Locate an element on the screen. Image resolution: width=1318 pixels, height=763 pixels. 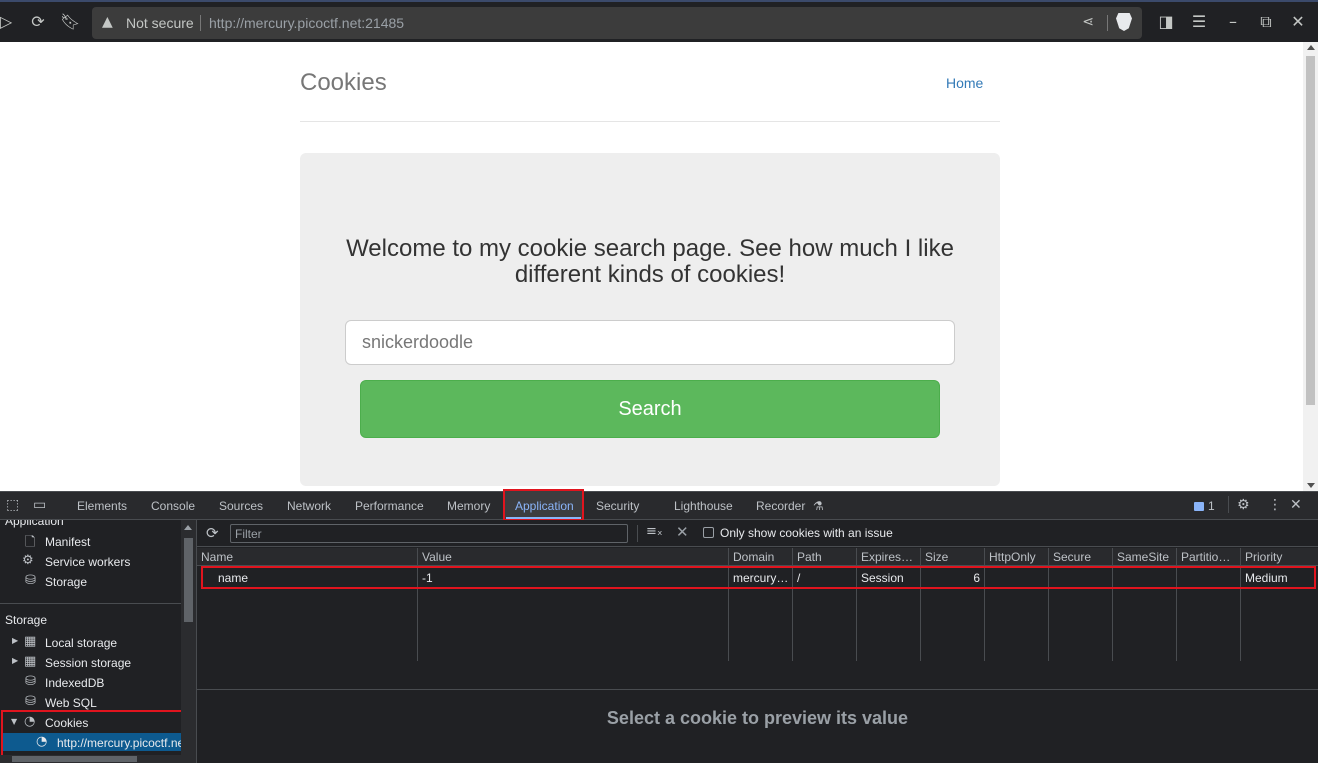
page-scrollbar is located at coordinates (1310, 266).